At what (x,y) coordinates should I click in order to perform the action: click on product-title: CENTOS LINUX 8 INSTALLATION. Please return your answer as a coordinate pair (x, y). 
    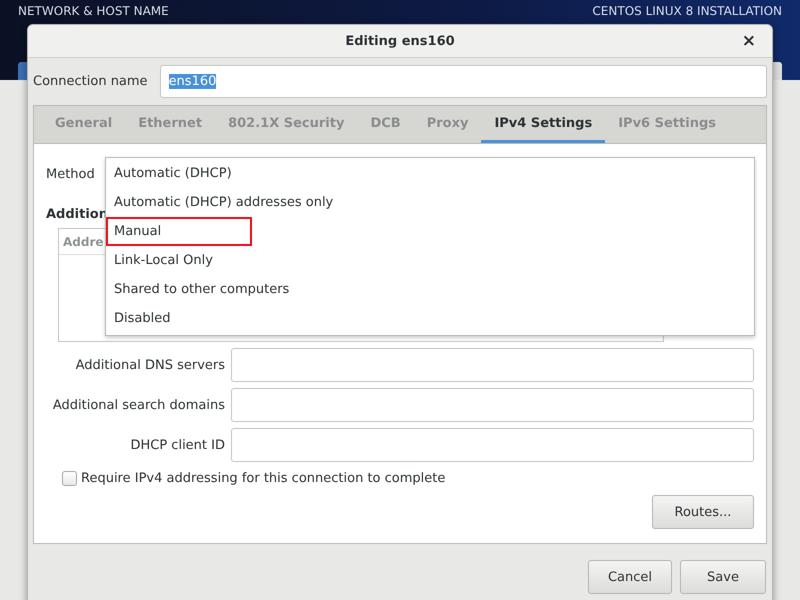
    Looking at the image, I should click on (687, 11).